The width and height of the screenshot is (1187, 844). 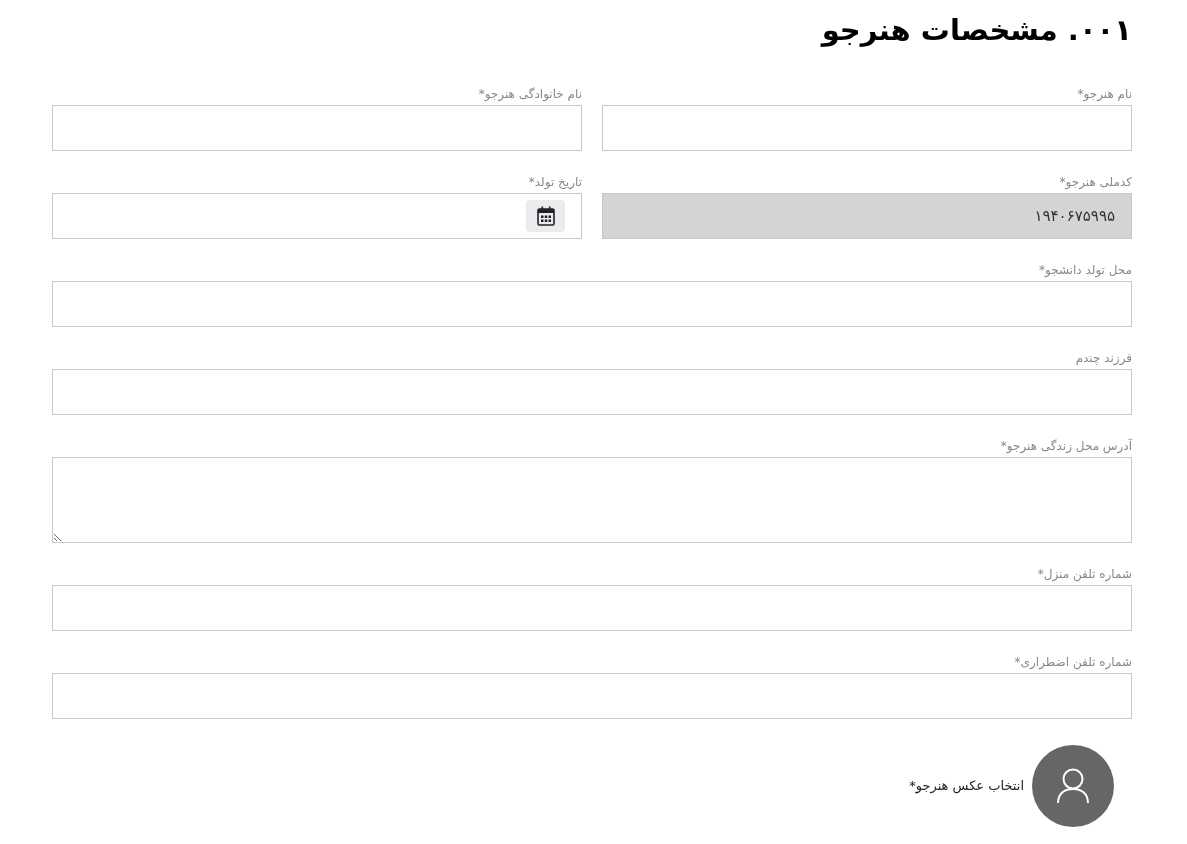 What do you see at coordinates (1073, 662) in the screenshot?
I see `field-label: شماره تلفن اضطراری*` at bounding box center [1073, 662].